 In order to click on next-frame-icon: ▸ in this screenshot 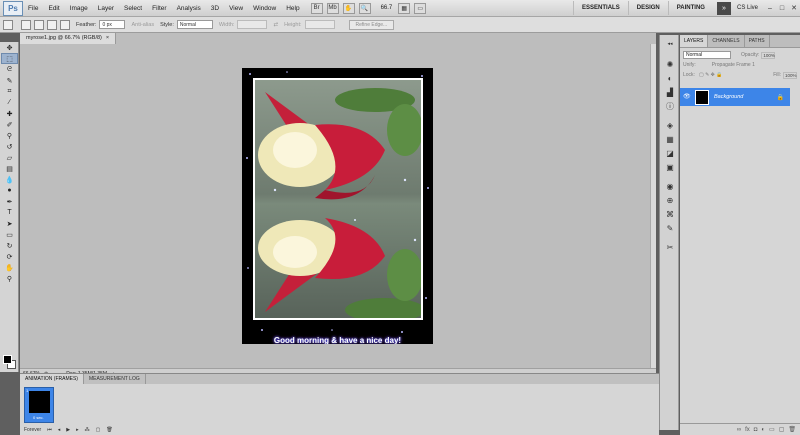, I will do `click(77, 430)`.